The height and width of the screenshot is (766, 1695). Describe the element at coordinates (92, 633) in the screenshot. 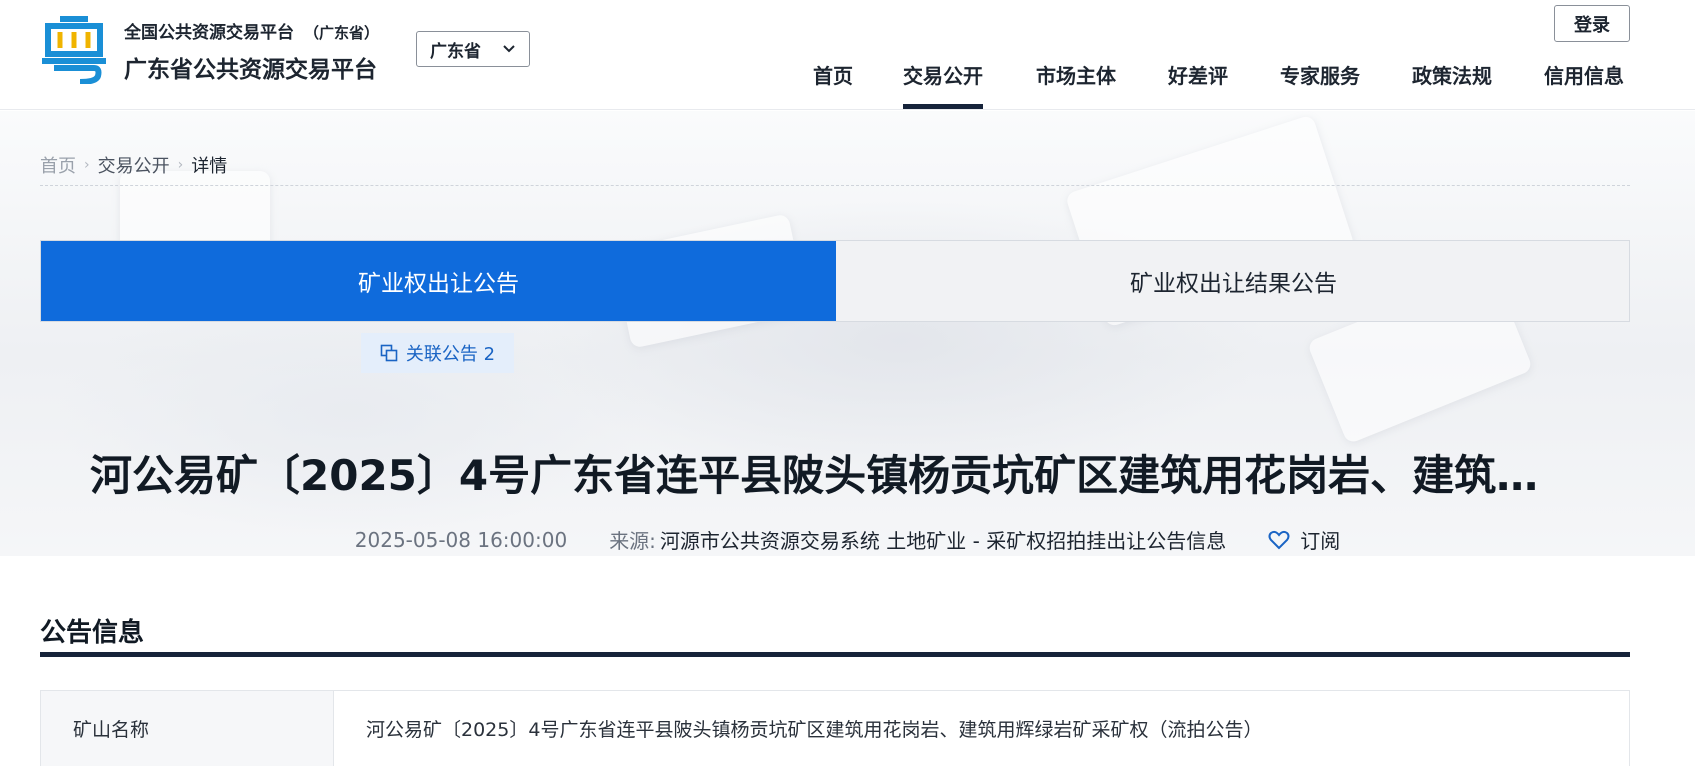

I see `section-title: 公告信息` at that location.